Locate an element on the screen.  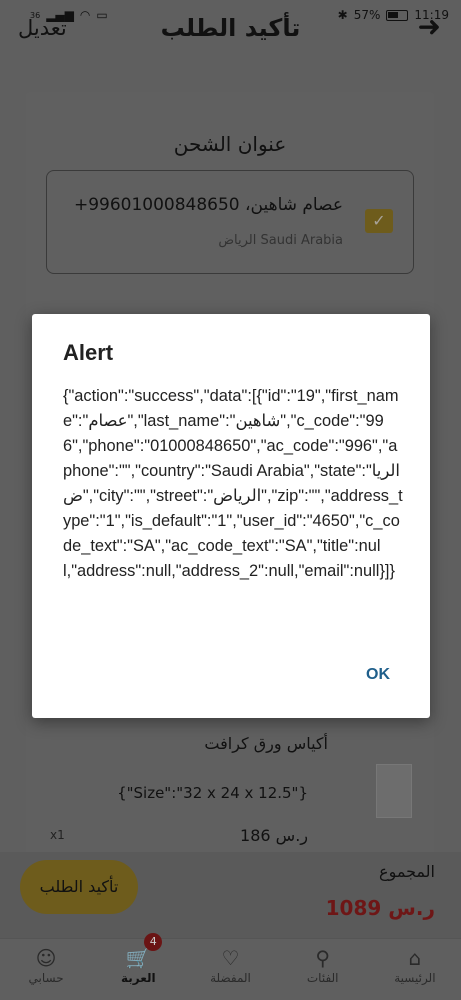
arrow-right-icon: ➜ is located at coordinates (429, 26).